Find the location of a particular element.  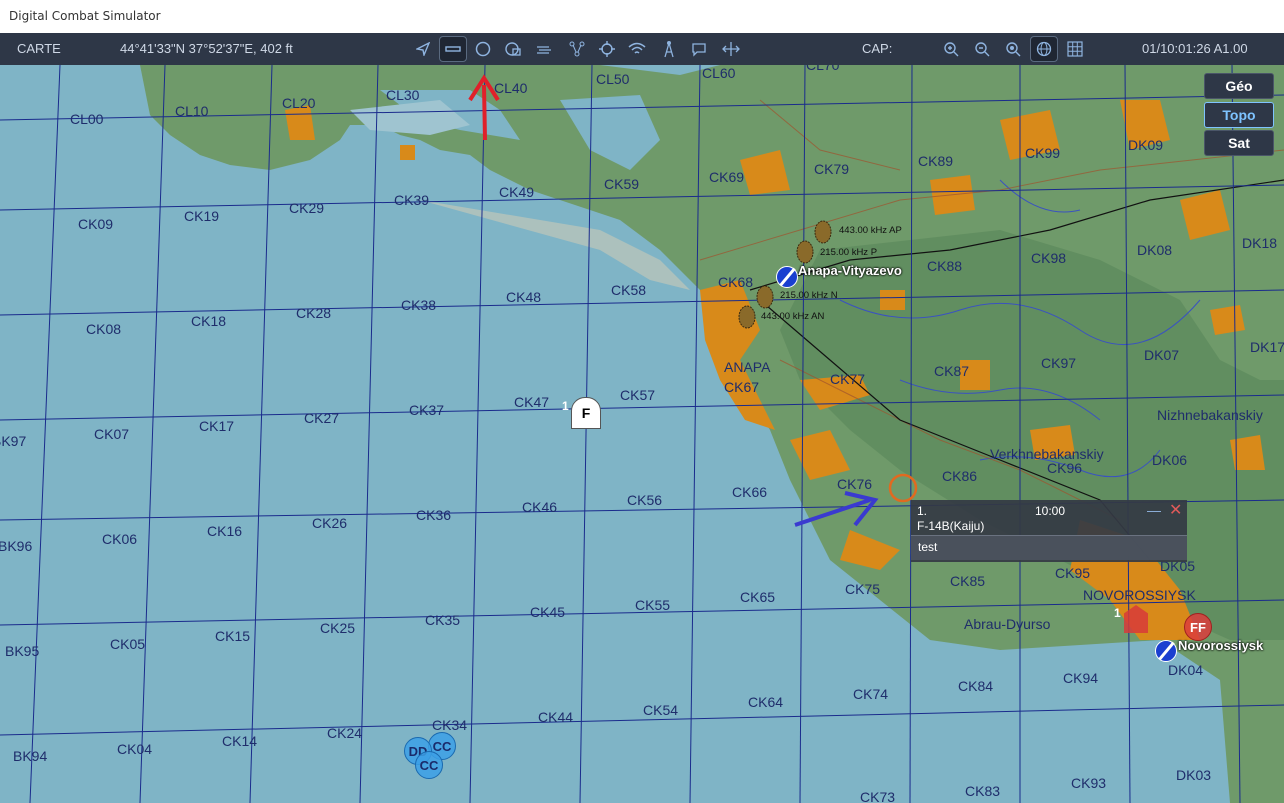

unit-comment-popup: 1. 10:00 — ✕ F-14B(Kaiju) test is located at coordinates (1049, 531).